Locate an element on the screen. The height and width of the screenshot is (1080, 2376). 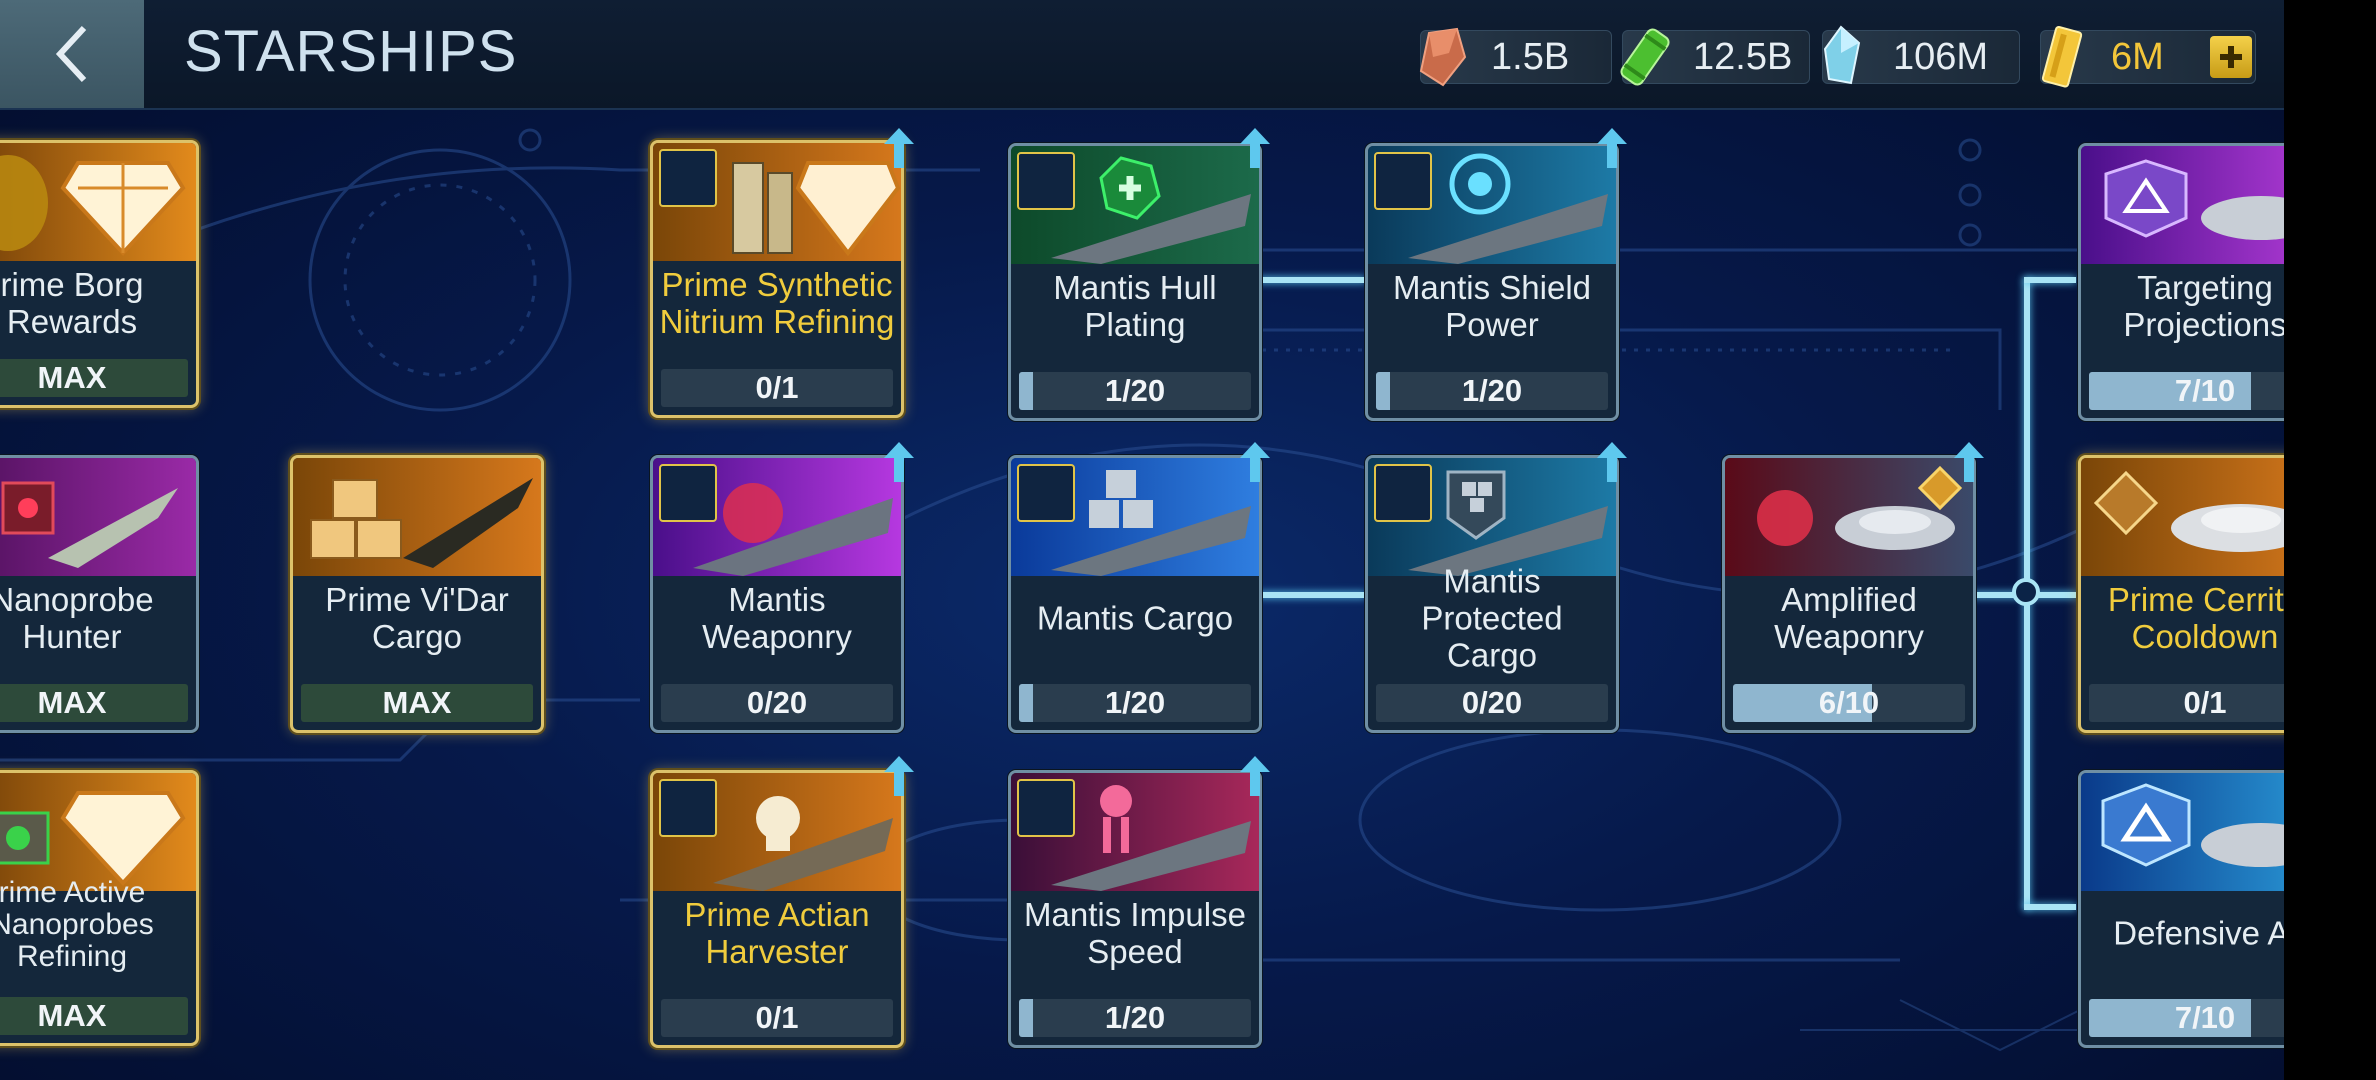
targeting-projections-art is located at coordinates (2182, 205).